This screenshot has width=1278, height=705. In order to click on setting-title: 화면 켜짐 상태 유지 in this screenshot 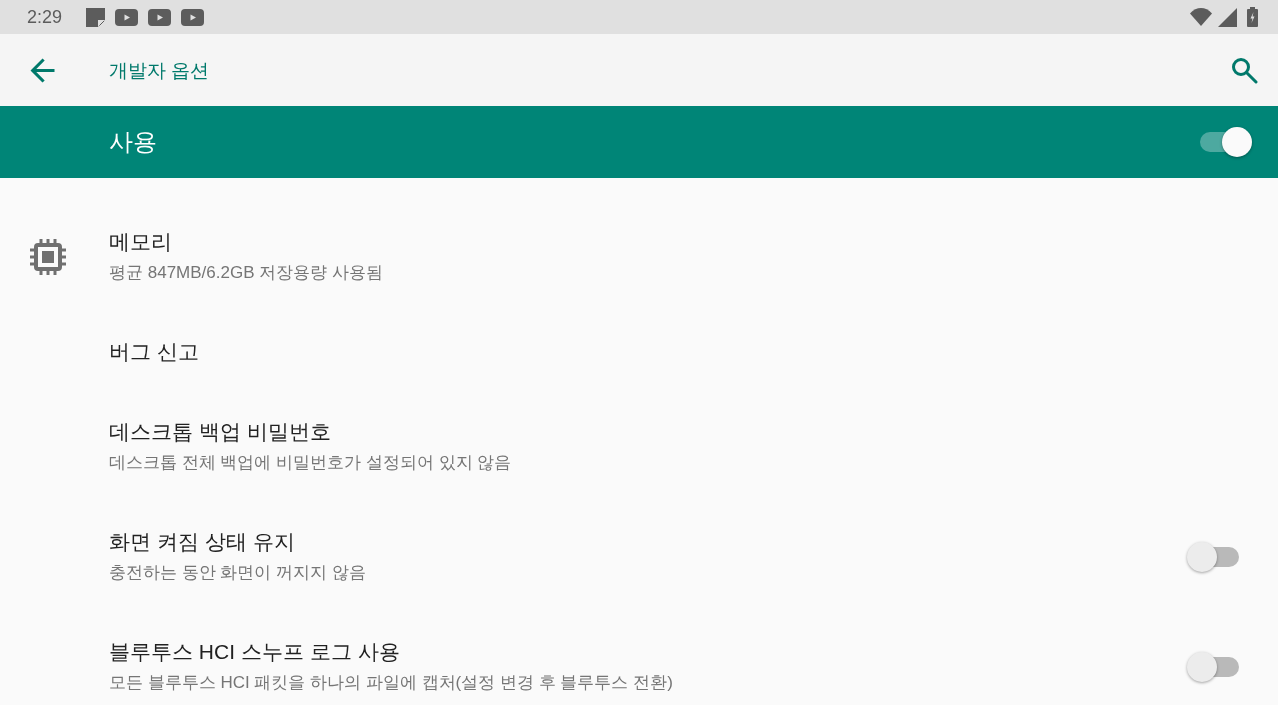, I will do `click(648, 542)`.